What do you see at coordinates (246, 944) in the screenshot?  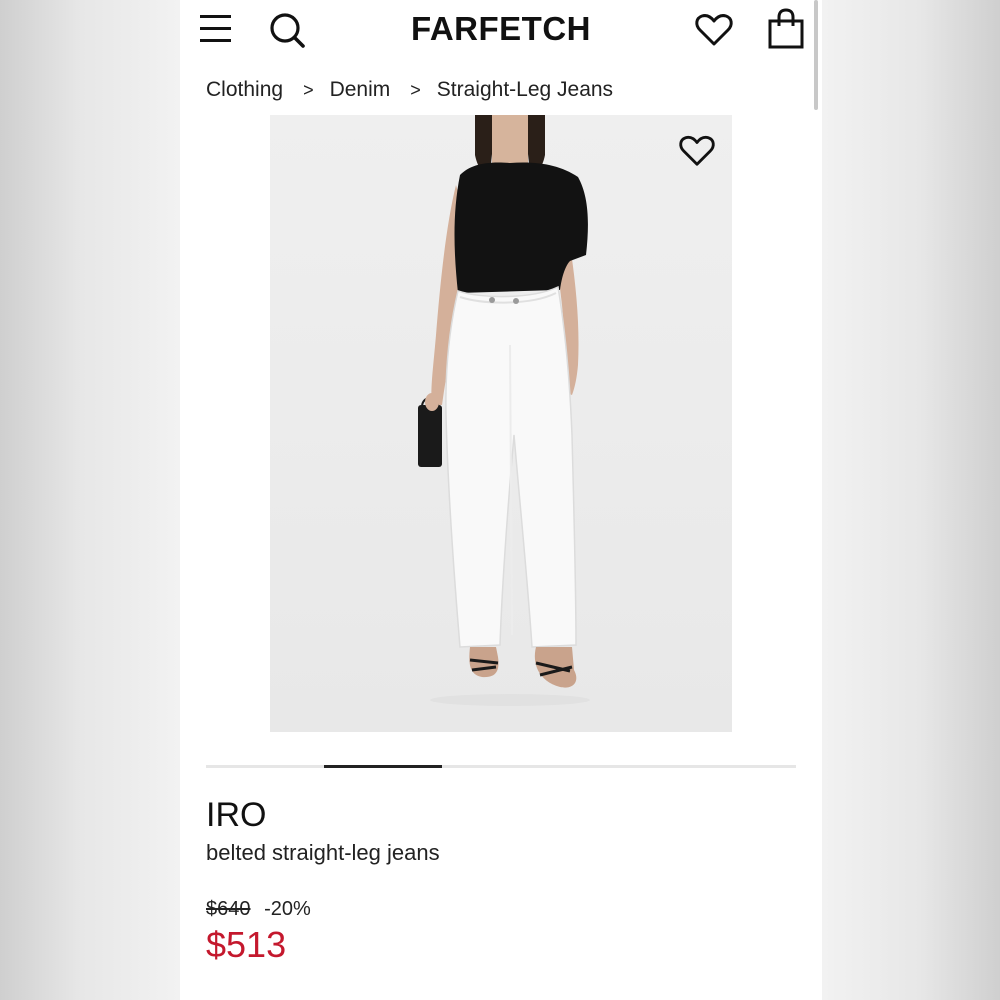 I see `sale-price: $513` at bounding box center [246, 944].